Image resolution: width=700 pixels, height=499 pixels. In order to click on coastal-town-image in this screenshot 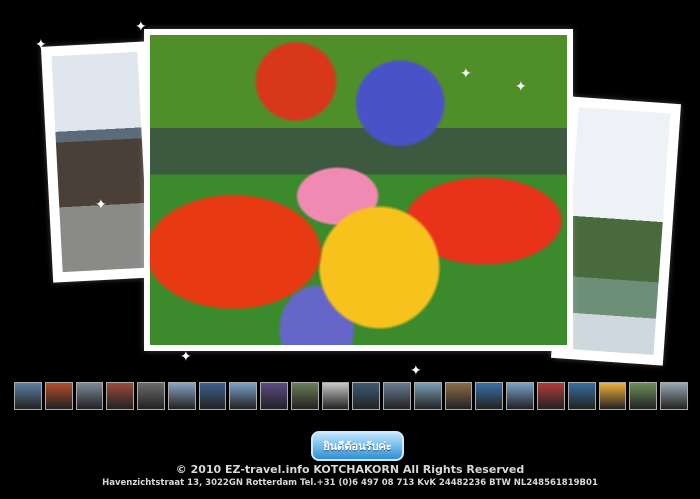, I will do `click(100, 162)`.